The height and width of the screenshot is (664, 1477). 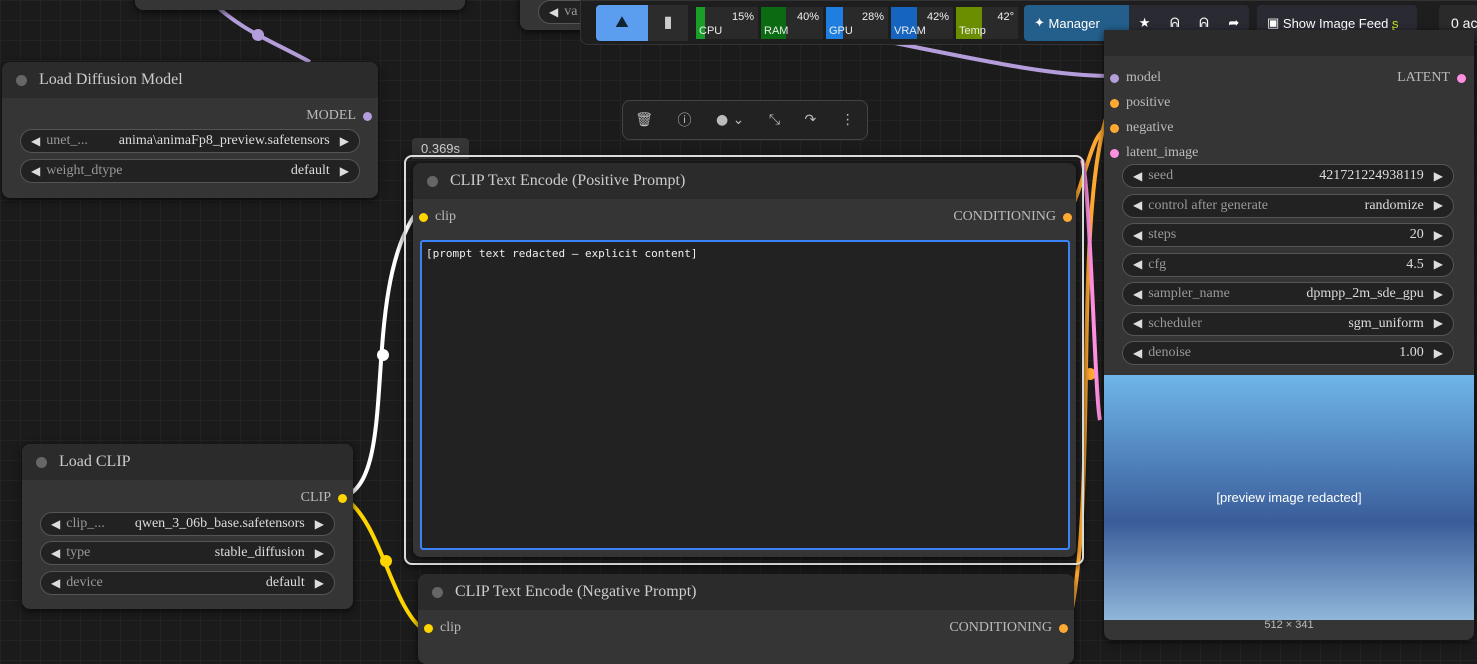 I want to click on more-icon: ⋮, so click(x=848, y=120).